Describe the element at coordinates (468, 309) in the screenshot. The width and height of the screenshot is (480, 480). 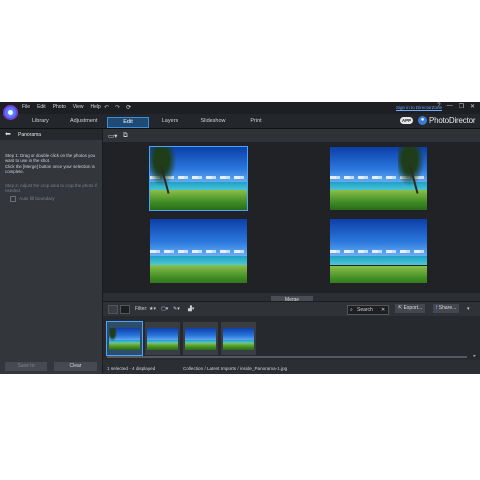
I see `more-dropdown-icon: ▾` at that location.